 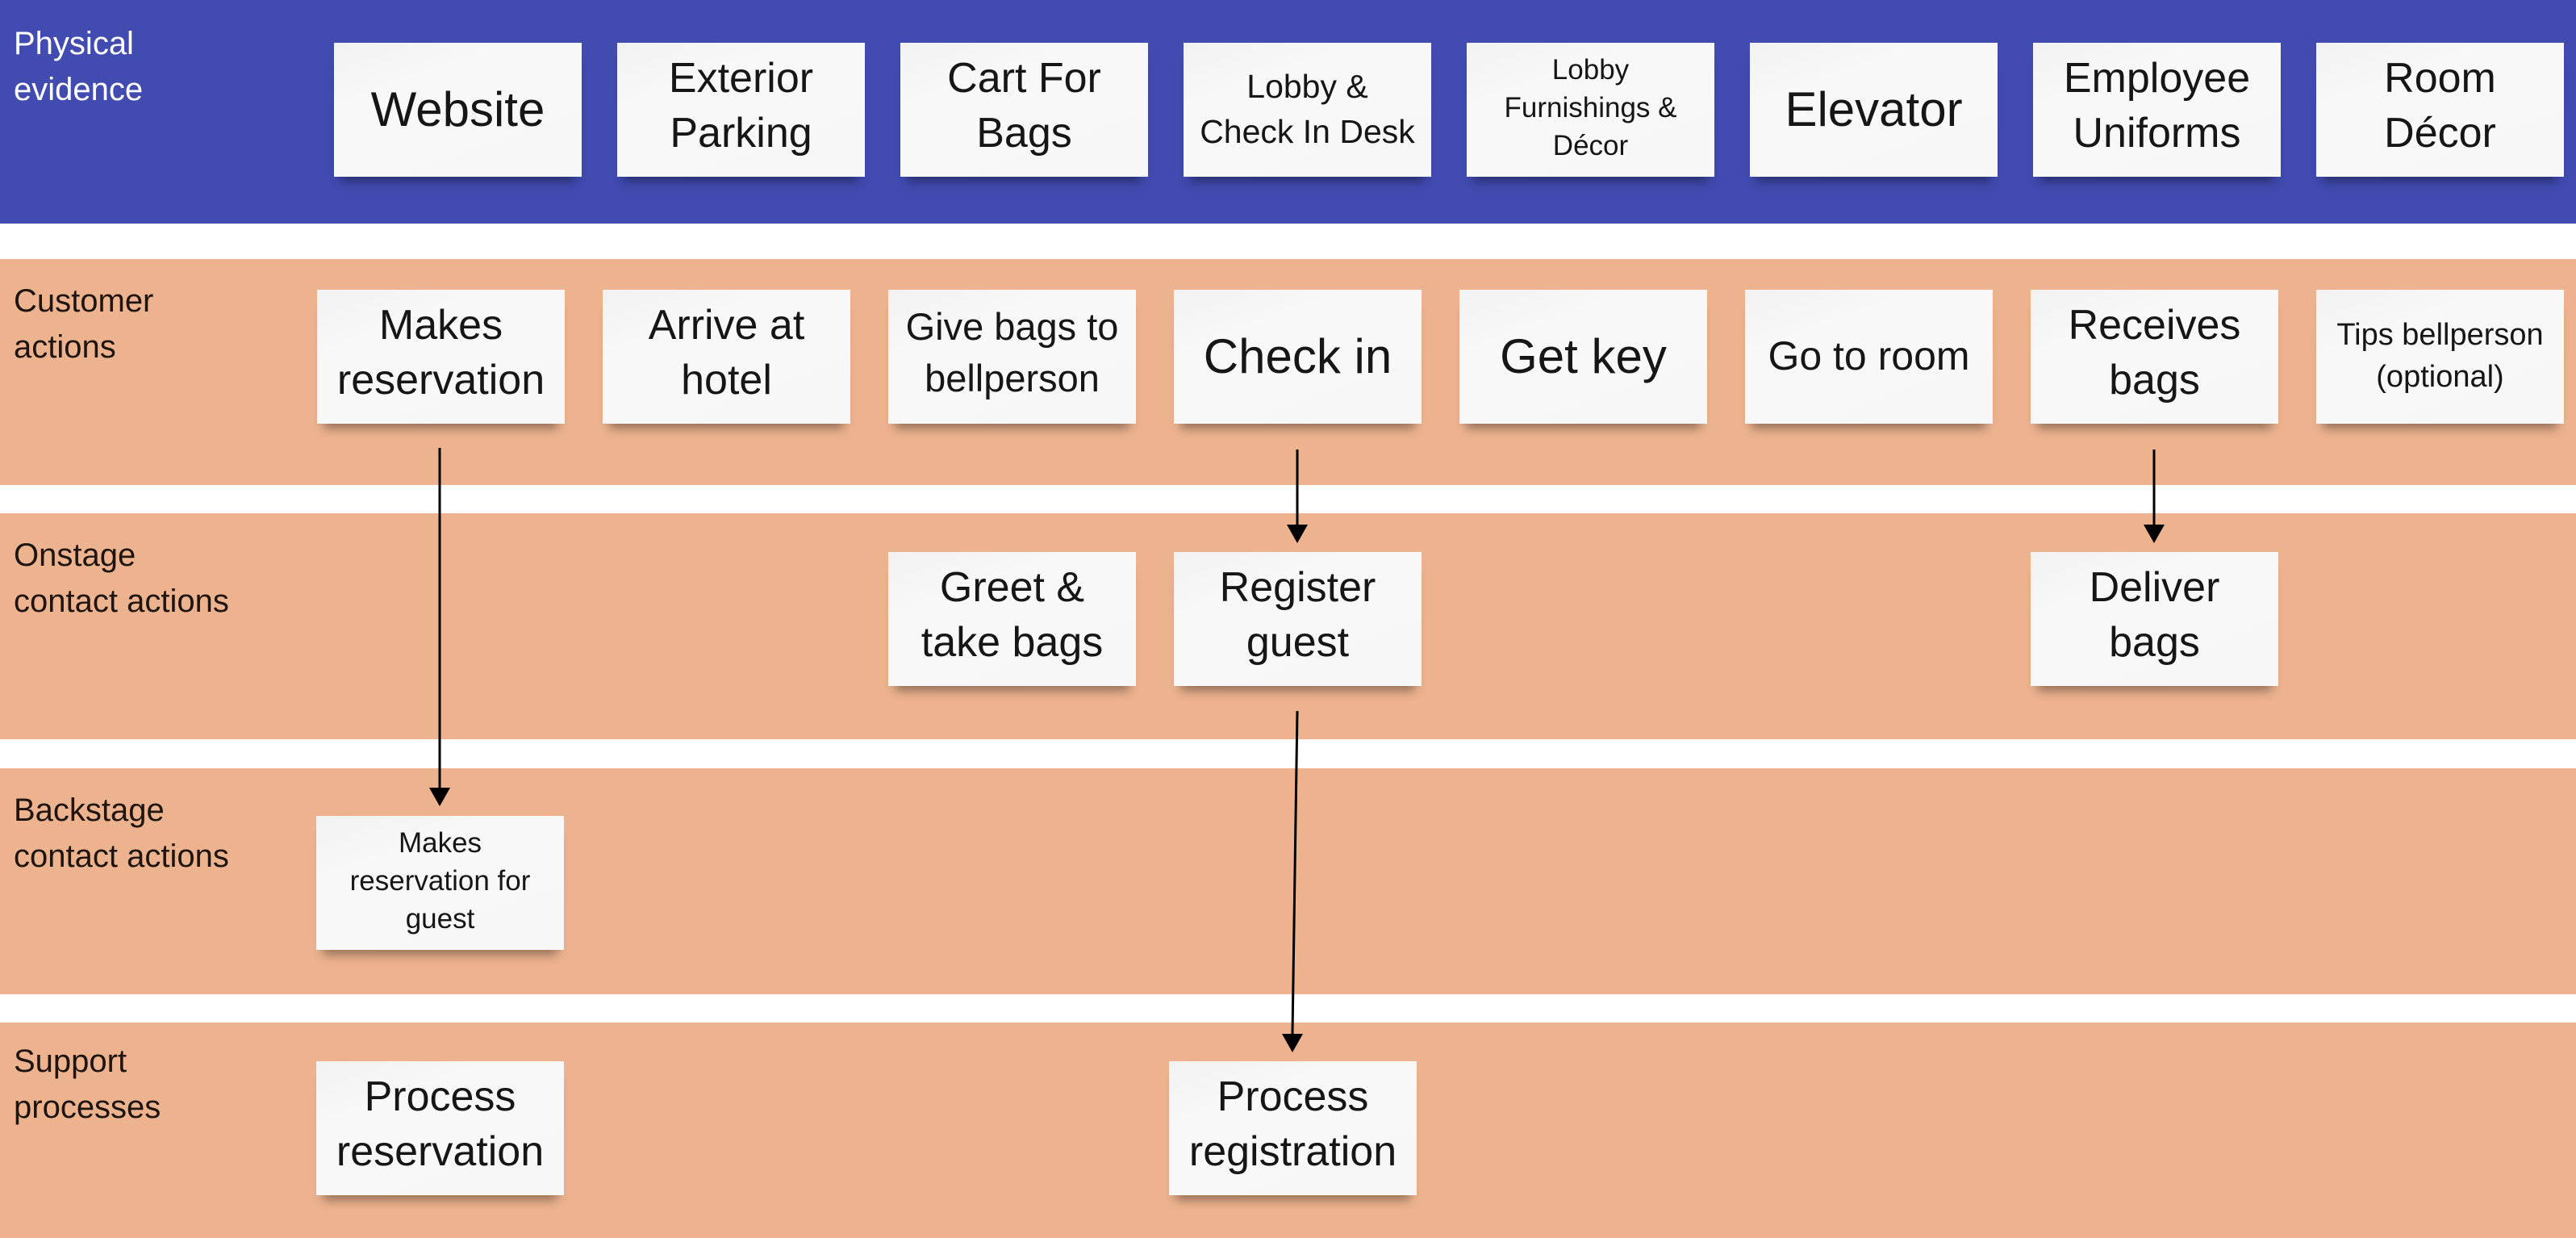 What do you see at coordinates (121, 833) in the screenshot?
I see `lane-label: Backstage contact actions` at bounding box center [121, 833].